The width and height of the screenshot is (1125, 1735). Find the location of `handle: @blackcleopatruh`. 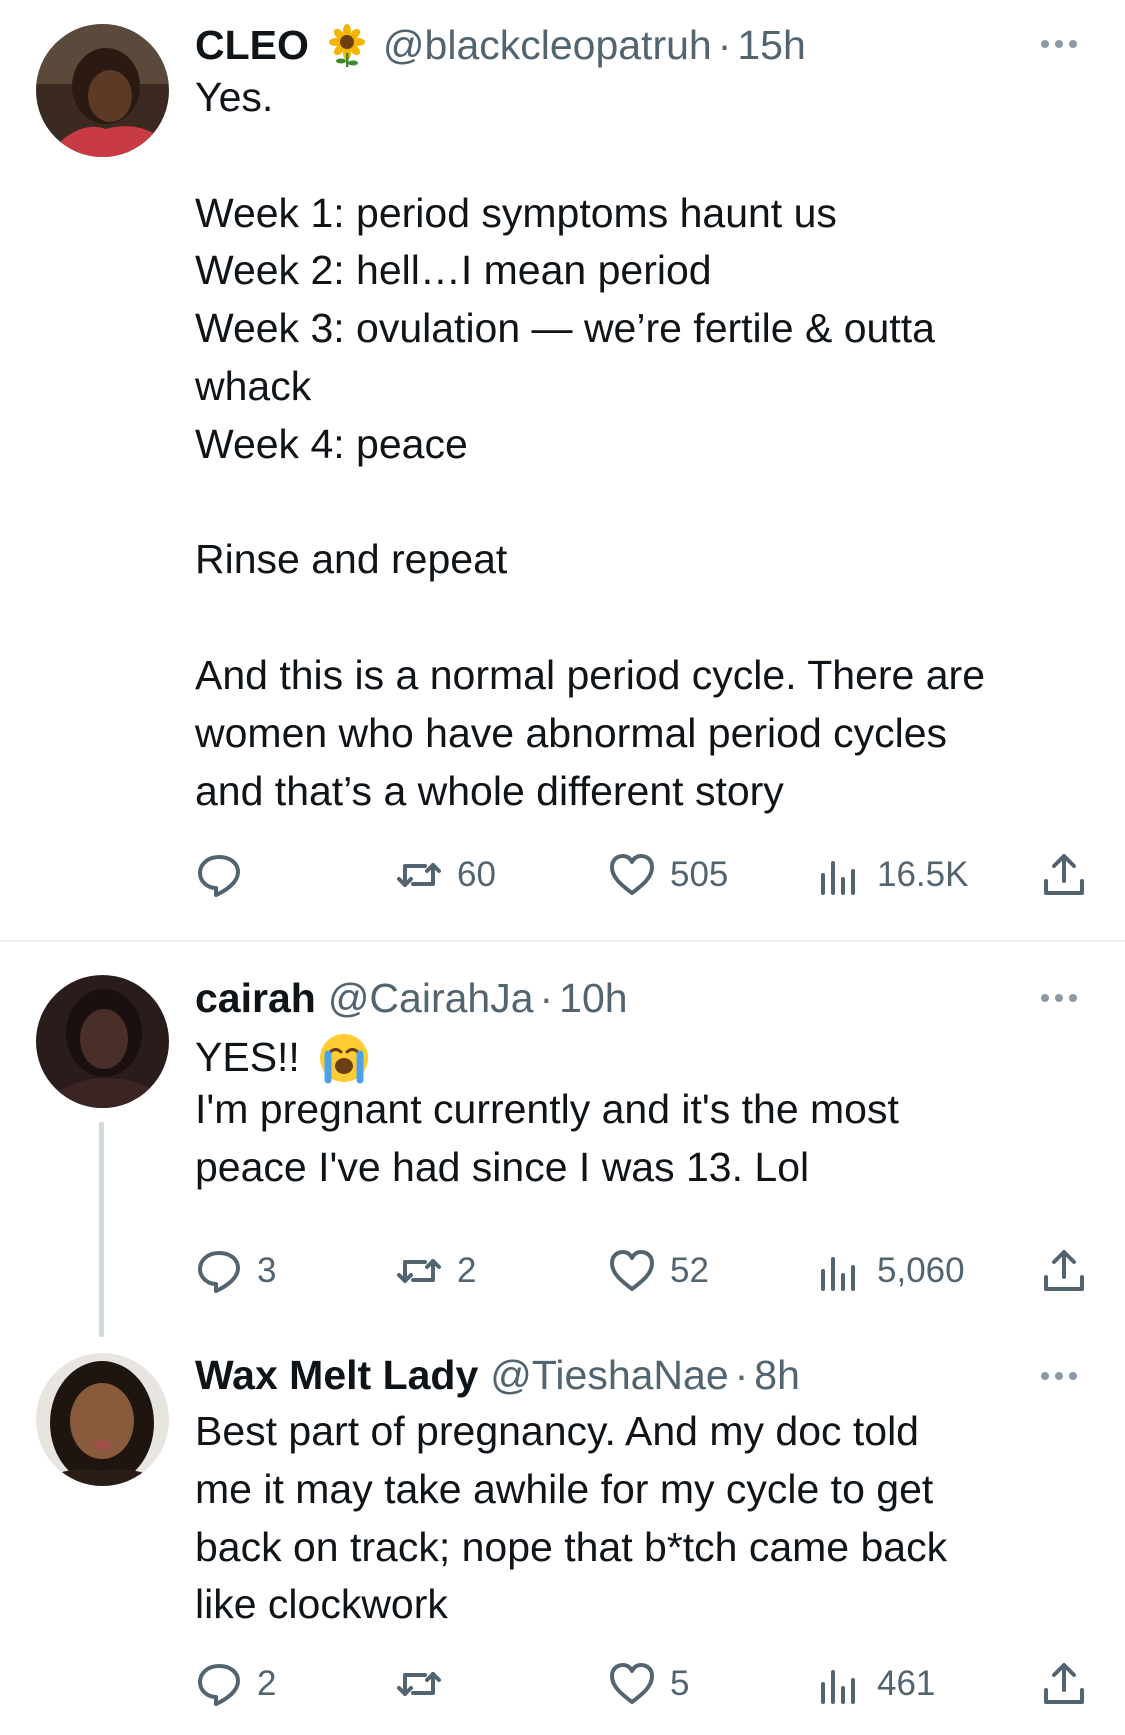

handle: @blackcleopatruh is located at coordinates (547, 45).